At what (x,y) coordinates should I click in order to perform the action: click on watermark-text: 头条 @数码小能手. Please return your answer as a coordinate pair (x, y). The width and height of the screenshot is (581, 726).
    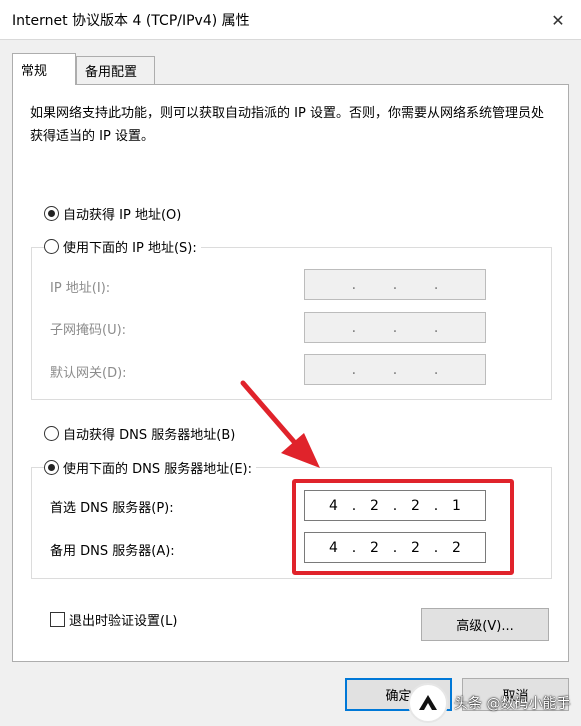
    Looking at the image, I should click on (512, 704).